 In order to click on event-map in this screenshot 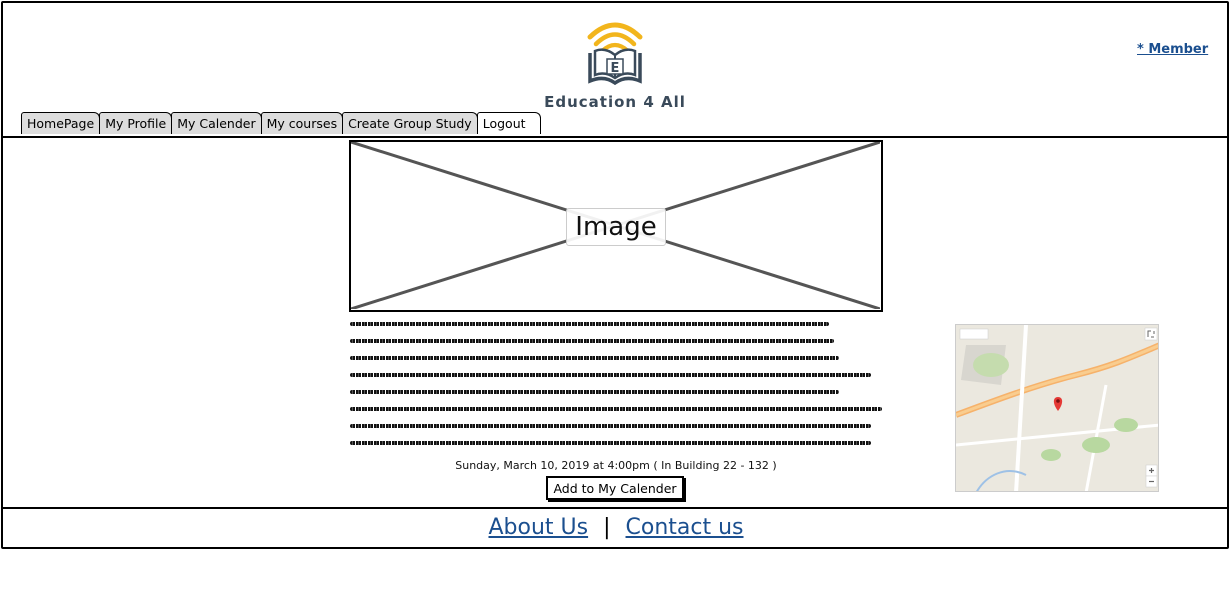, I will do `click(1057, 408)`.